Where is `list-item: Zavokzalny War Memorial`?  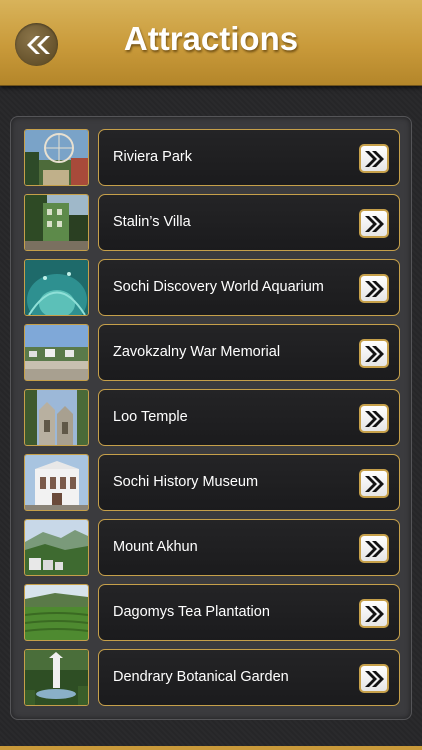 list-item: Zavokzalny War Memorial is located at coordinates (212, 352).